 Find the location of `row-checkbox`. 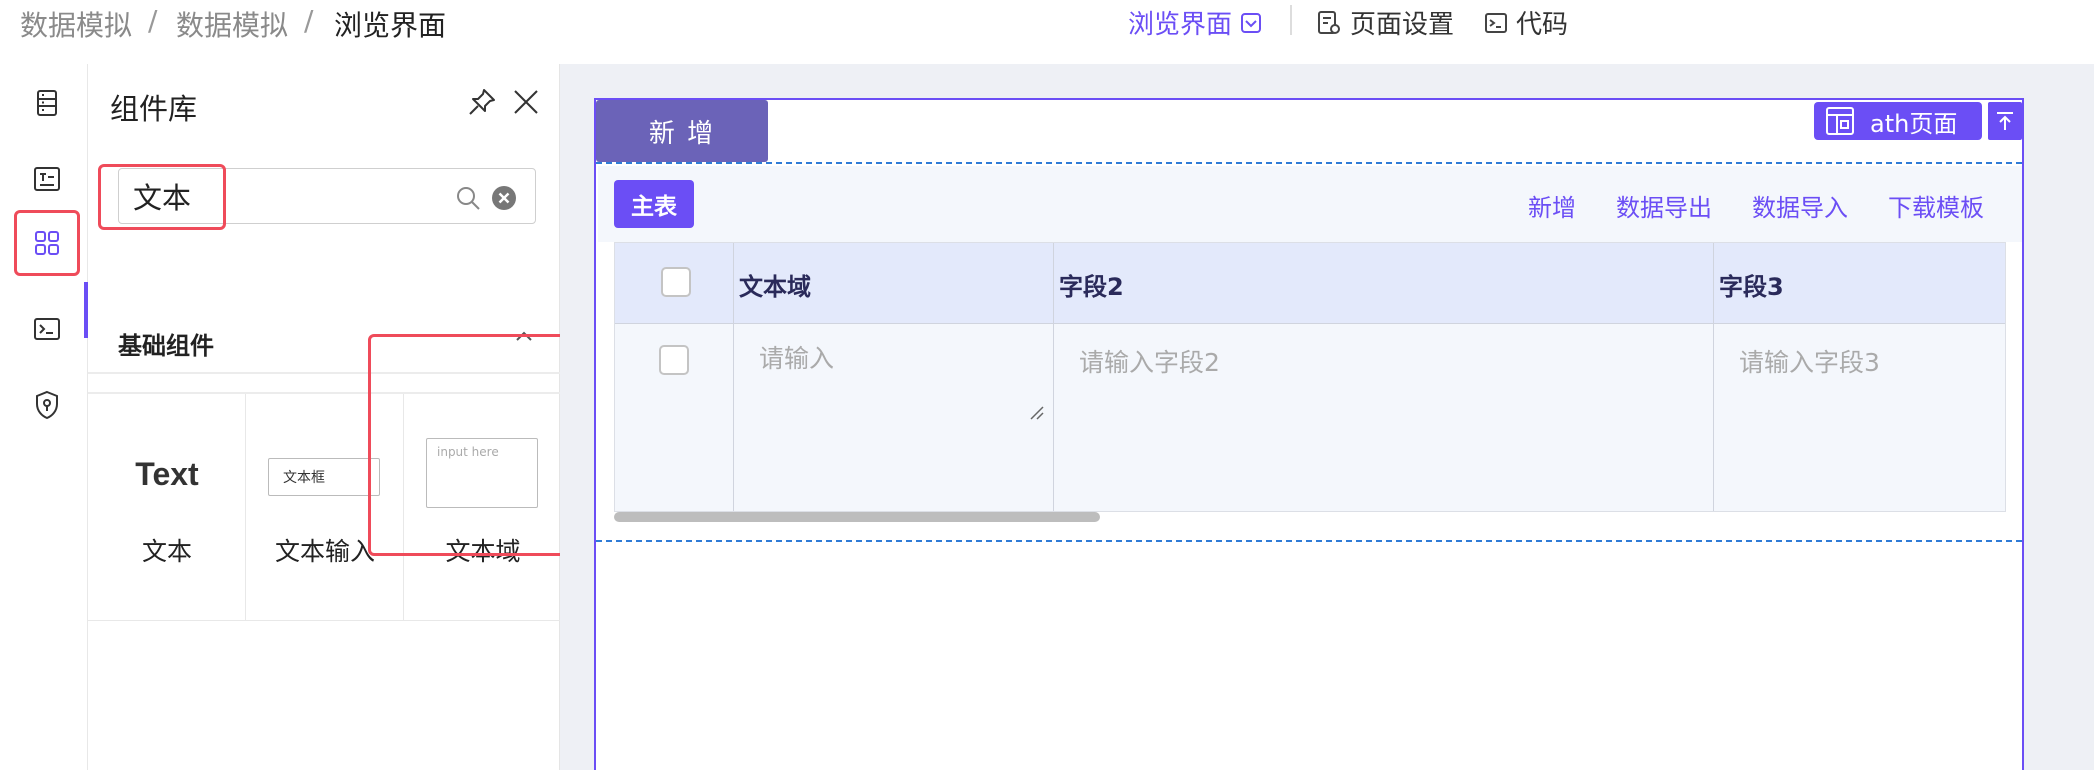

row-checkbox is located at coordinates (674, 360).